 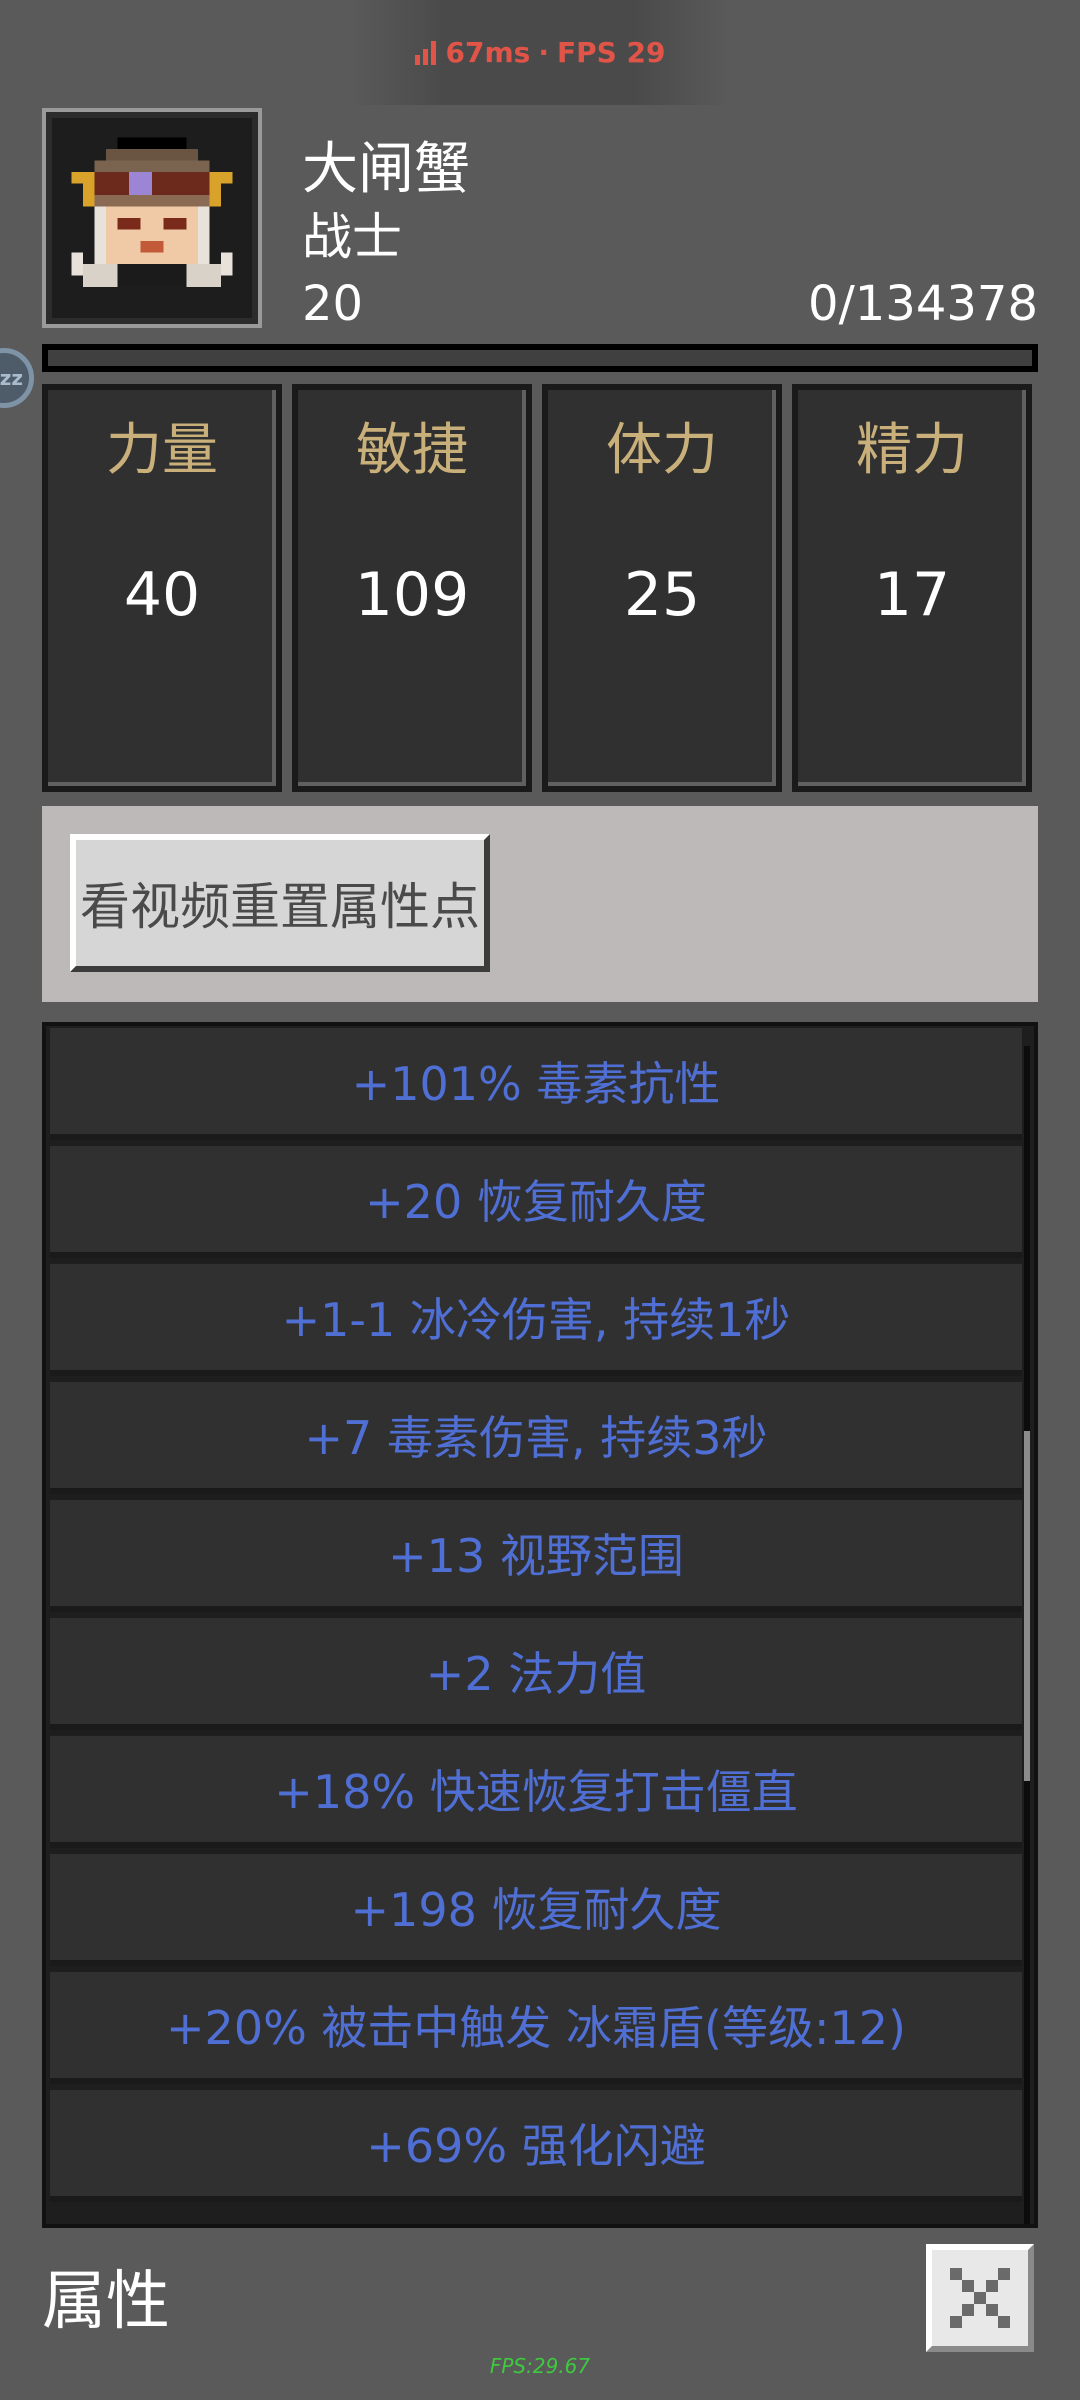 What do you see at coordinates (333, 304) in the screenshot?
I see `hero-level: 20` at bounding box center [333, 304].